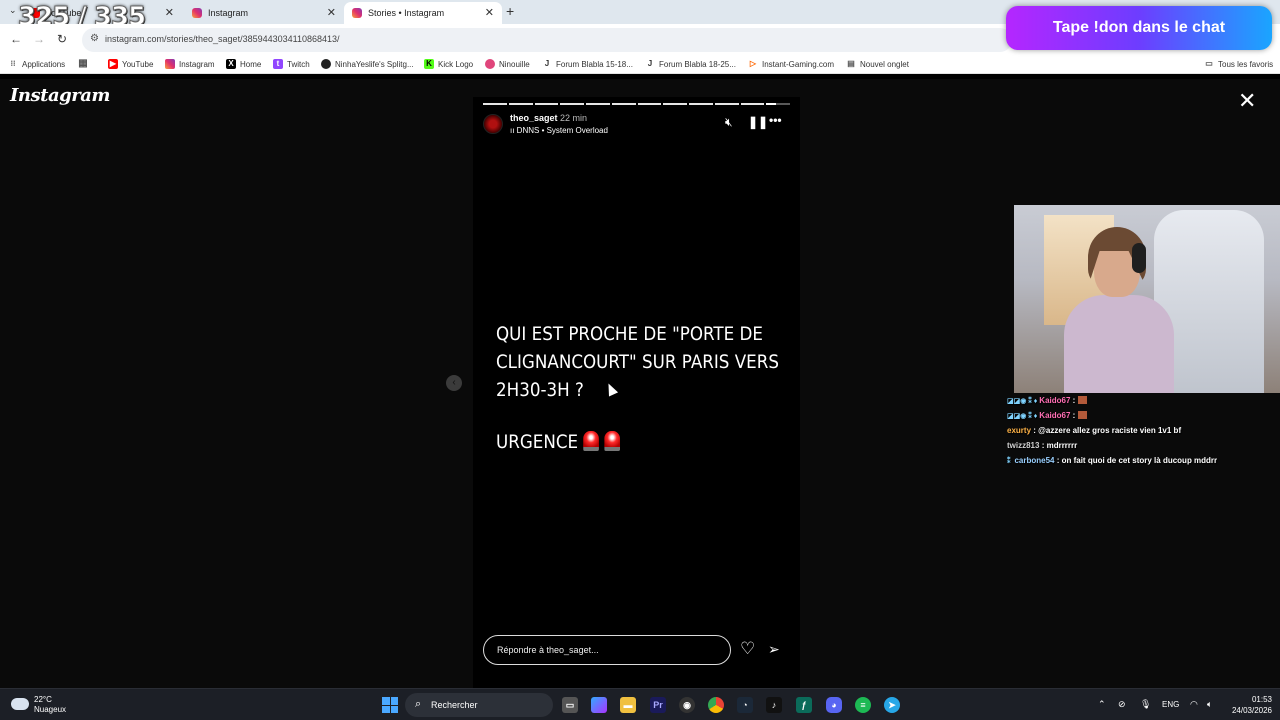  I want to click on bookmark-instant-gaming: ▷ Instant-Gaming.com, so click(791, 64).